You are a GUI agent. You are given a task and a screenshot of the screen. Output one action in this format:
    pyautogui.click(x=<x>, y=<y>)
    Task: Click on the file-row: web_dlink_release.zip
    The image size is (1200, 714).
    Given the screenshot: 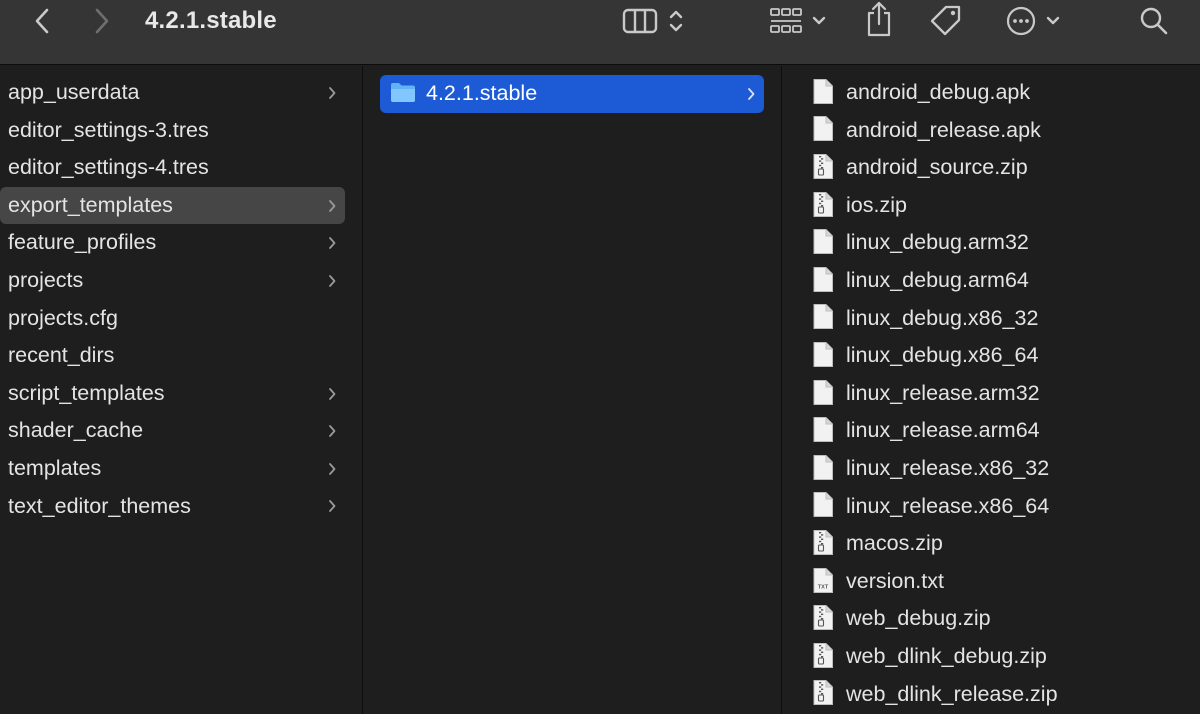 What is the action you would take?
    pyautogui.click(x=991, y=695)
    